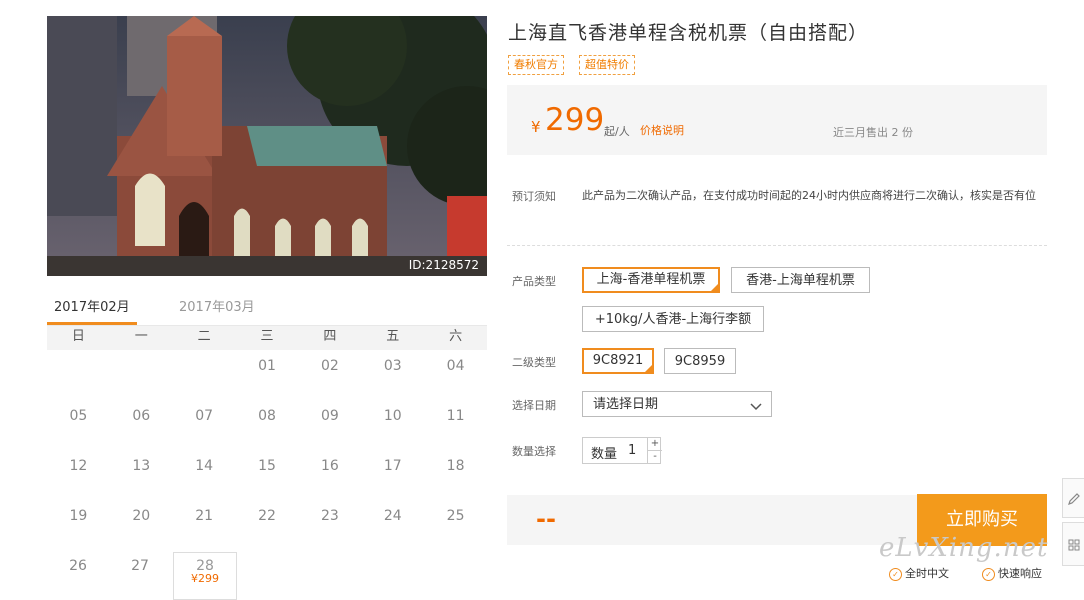 Image resolution: width=1084 pixels, height=600 pixels. I want to click on quantity-minus-button: -, so click(654, 457).